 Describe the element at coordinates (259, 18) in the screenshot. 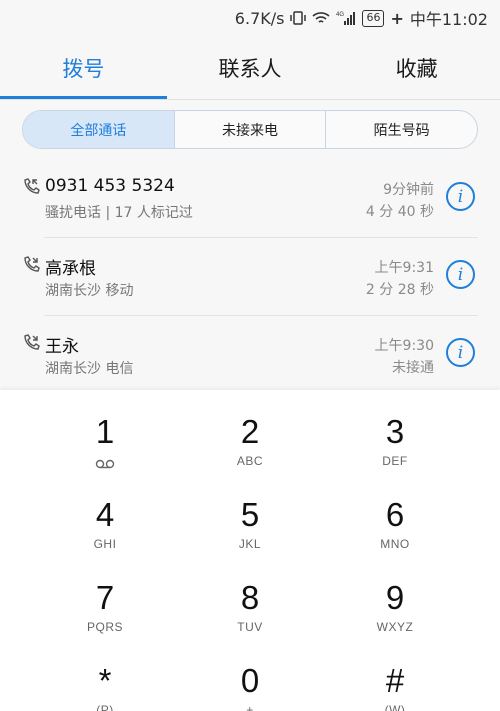

I see `network-speed: 6.7K/s` at that location.